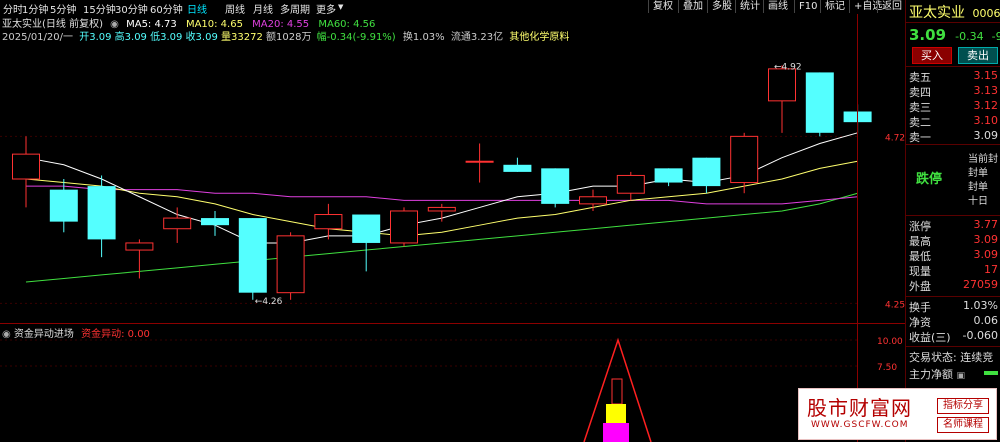 The height and width of the screenshot is (442, 1000). What do you see at coordinates (991, 269) in the screenshot?
I see `stat-value: 17` at bounding box center [991, 269].